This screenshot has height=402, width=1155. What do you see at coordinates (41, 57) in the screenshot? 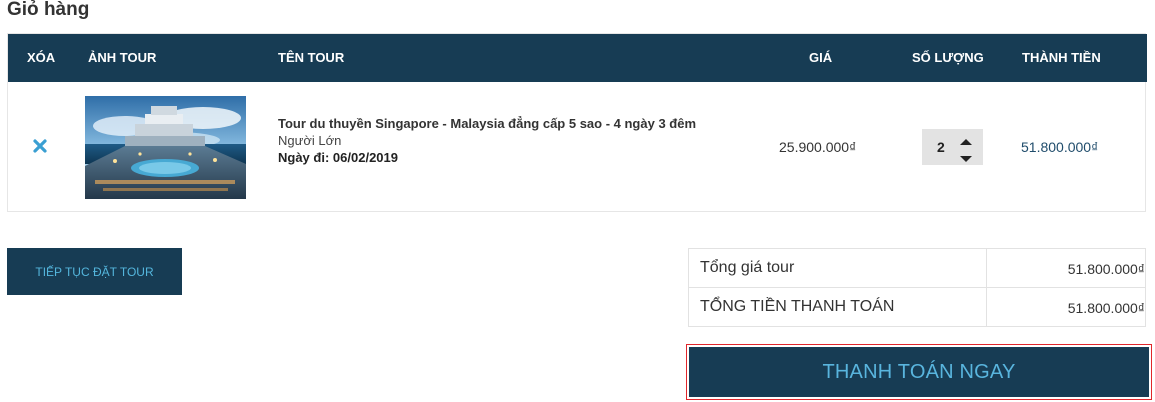
I see `header-delete: XÓA` at bounding box center [41, 57].